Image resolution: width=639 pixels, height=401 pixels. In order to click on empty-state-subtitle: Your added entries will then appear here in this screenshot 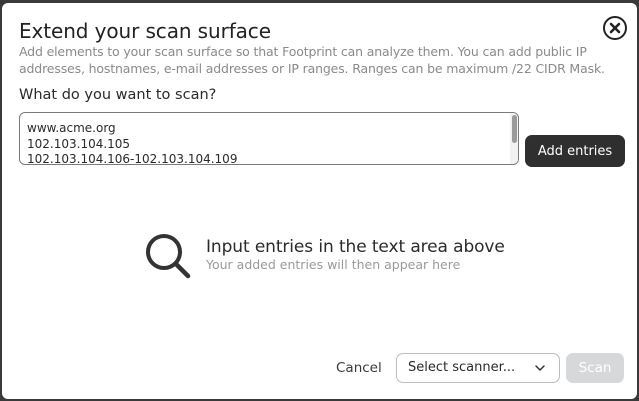, I will do `click(333, 264)`.